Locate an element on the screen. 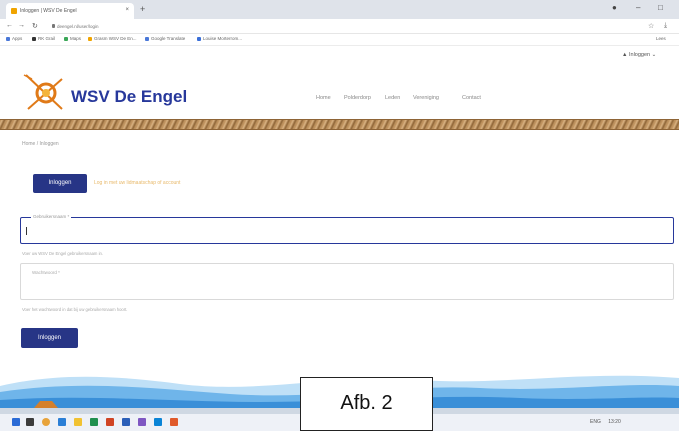 The width and height of the screenshot is (679, 431). system-tray: ENG 13:20 is located at coordinates (605, 422).